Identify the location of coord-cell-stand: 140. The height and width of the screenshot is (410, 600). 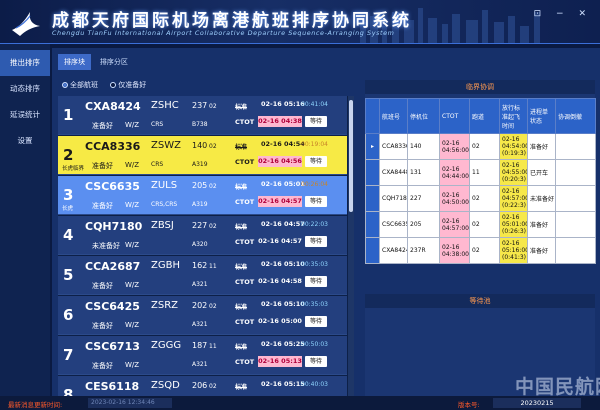
(423, 146).